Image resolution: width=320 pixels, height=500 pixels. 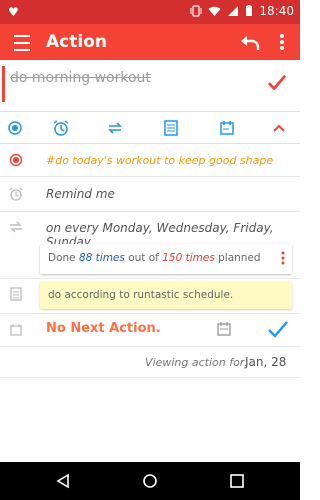 I want to click on note-card: do according to runtastic schedule., so click(x=166, y=295).